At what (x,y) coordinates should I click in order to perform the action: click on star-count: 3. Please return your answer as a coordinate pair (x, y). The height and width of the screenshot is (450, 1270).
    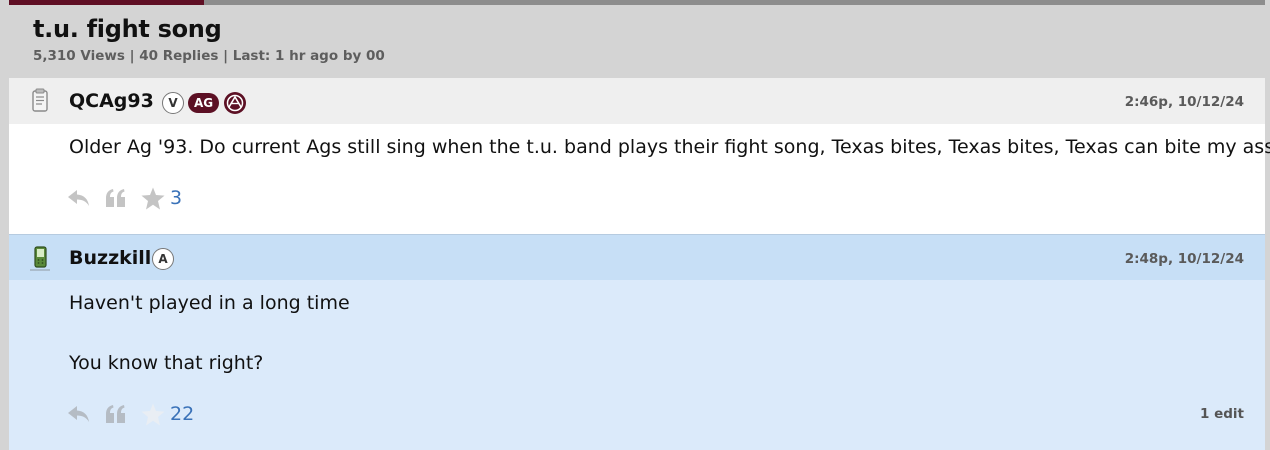
    Looking at the image, I should click on (176, 198).